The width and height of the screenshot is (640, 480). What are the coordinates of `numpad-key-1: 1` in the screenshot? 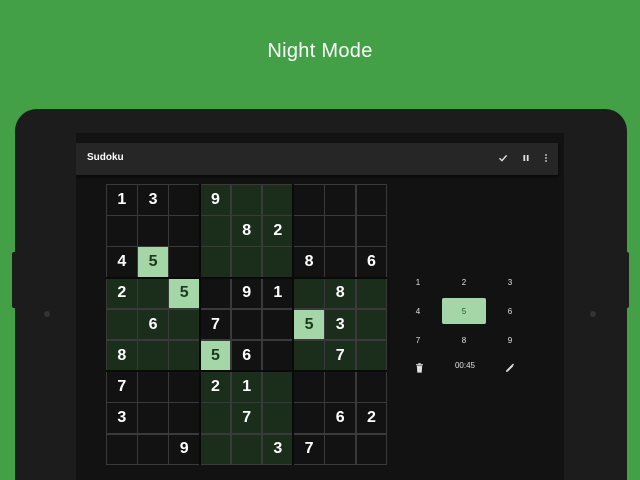 It's located at (418, 282).